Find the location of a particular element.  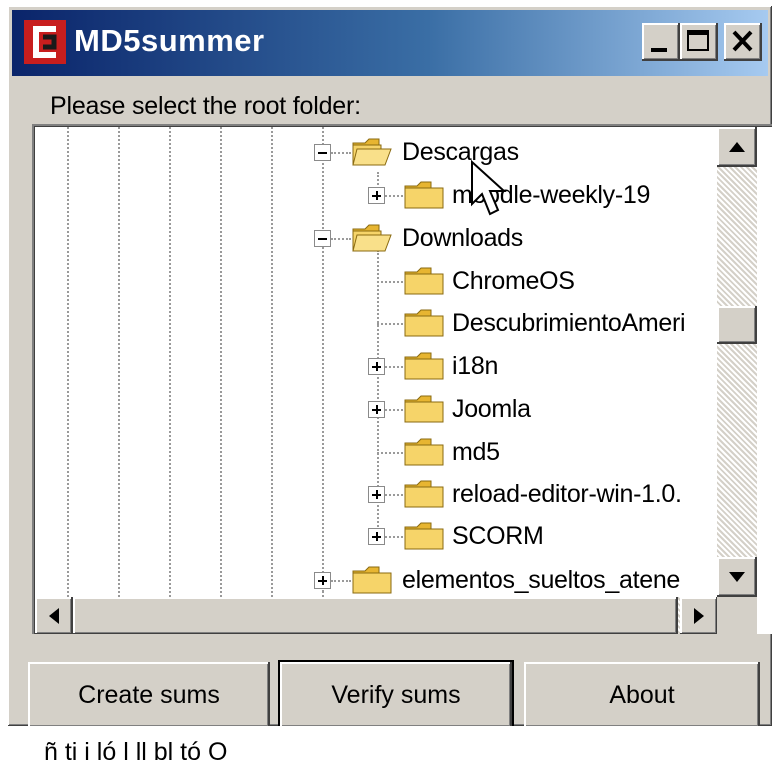

scroll-up-button is located at coordinates (737, 147).